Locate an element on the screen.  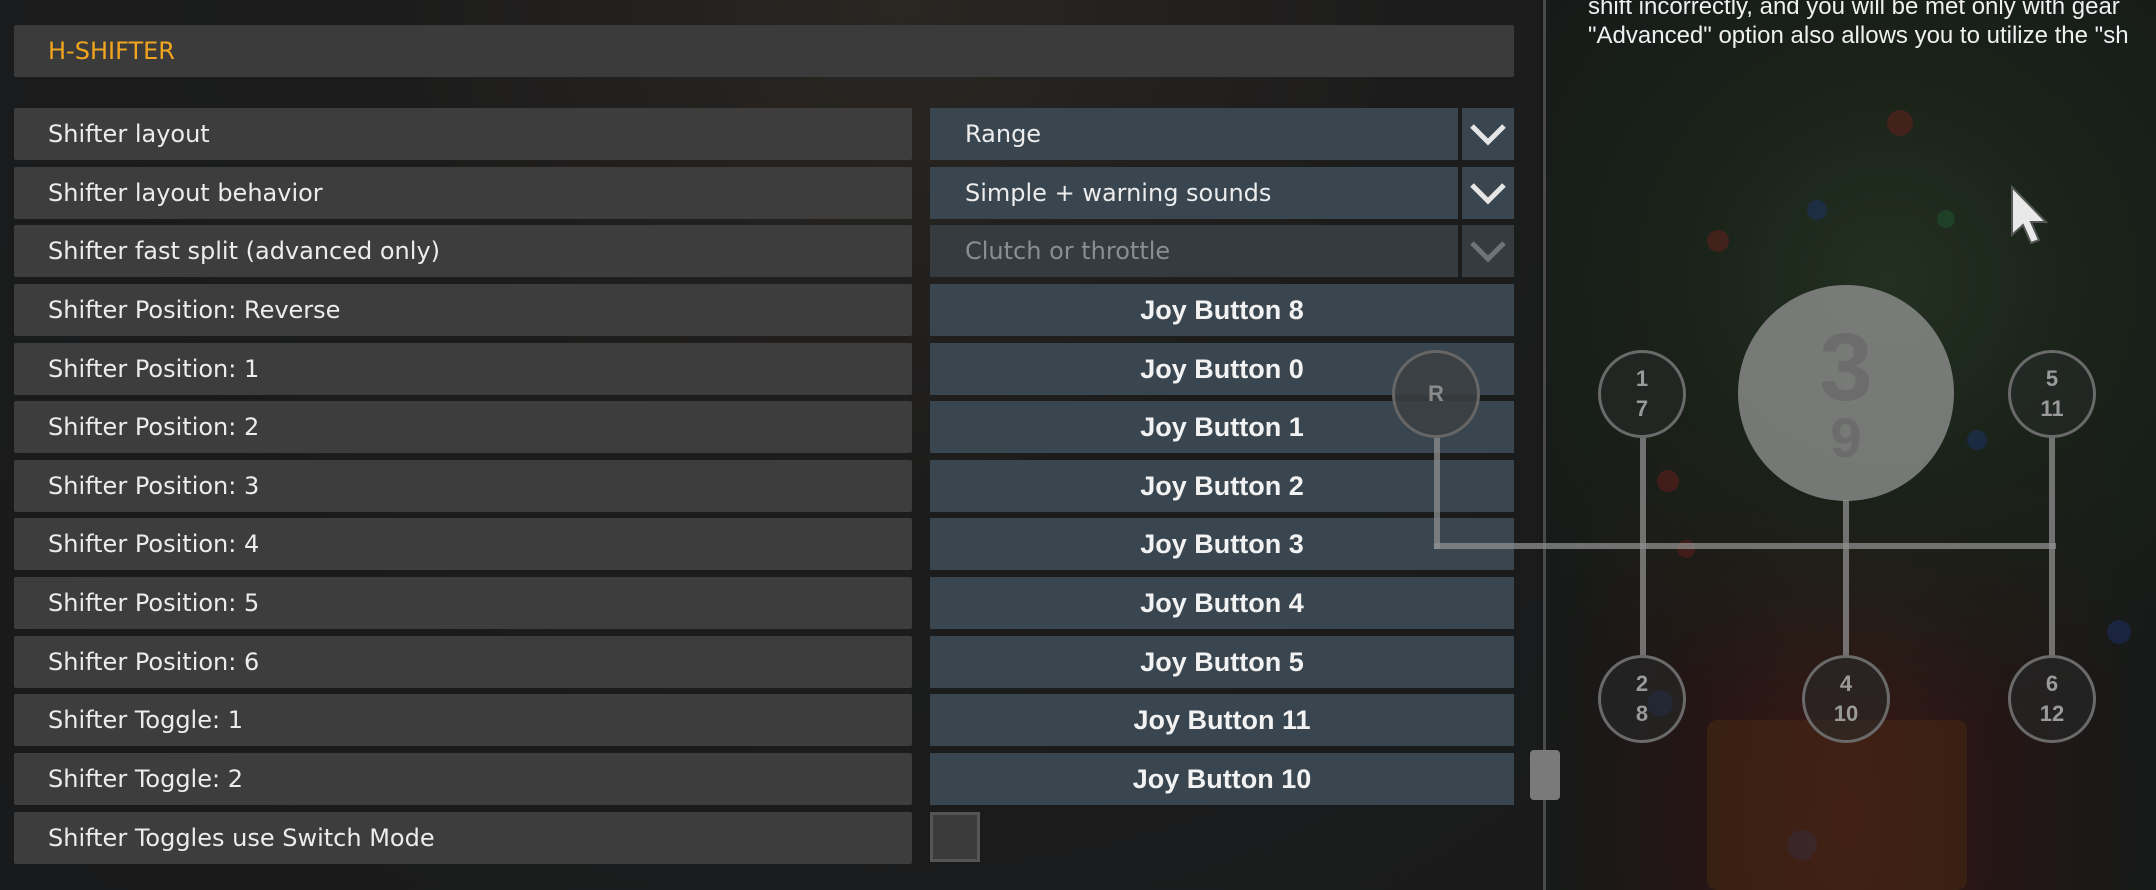
section-title: H-SHIFTER is located at coordinates (111, 51).